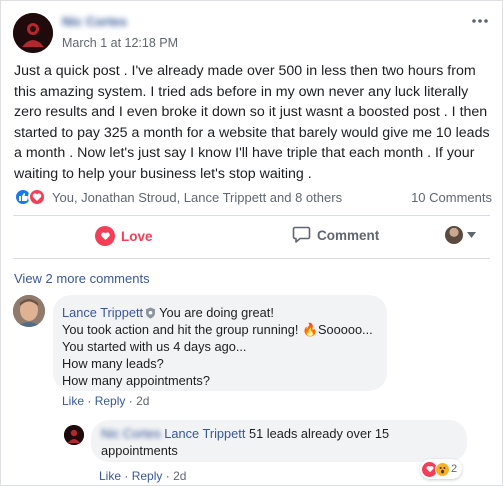 This screenshot has height=486, width=503. I want to click on comment-bubble-icon, so click(301, 234).